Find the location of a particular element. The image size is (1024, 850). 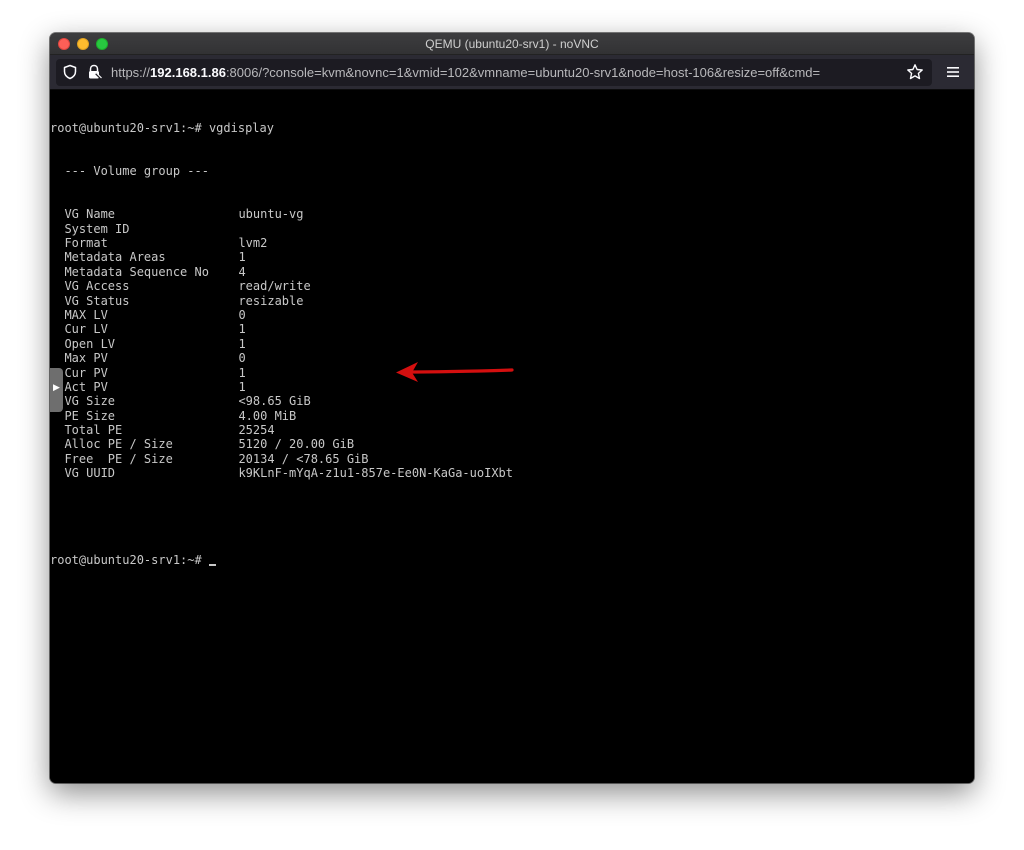

vg-property-key: Format is located at coordinates (86, 243).